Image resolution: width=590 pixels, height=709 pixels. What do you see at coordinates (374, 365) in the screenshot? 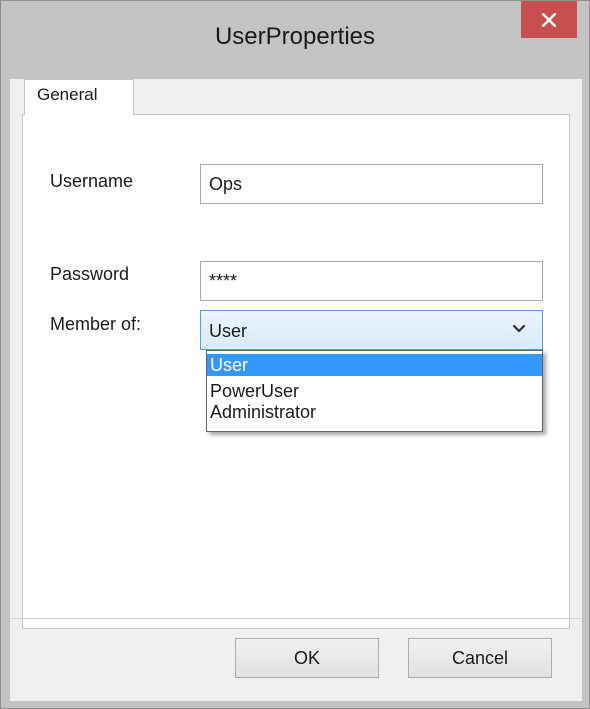
I see `option-user: User` at bounding box center [374, 365].